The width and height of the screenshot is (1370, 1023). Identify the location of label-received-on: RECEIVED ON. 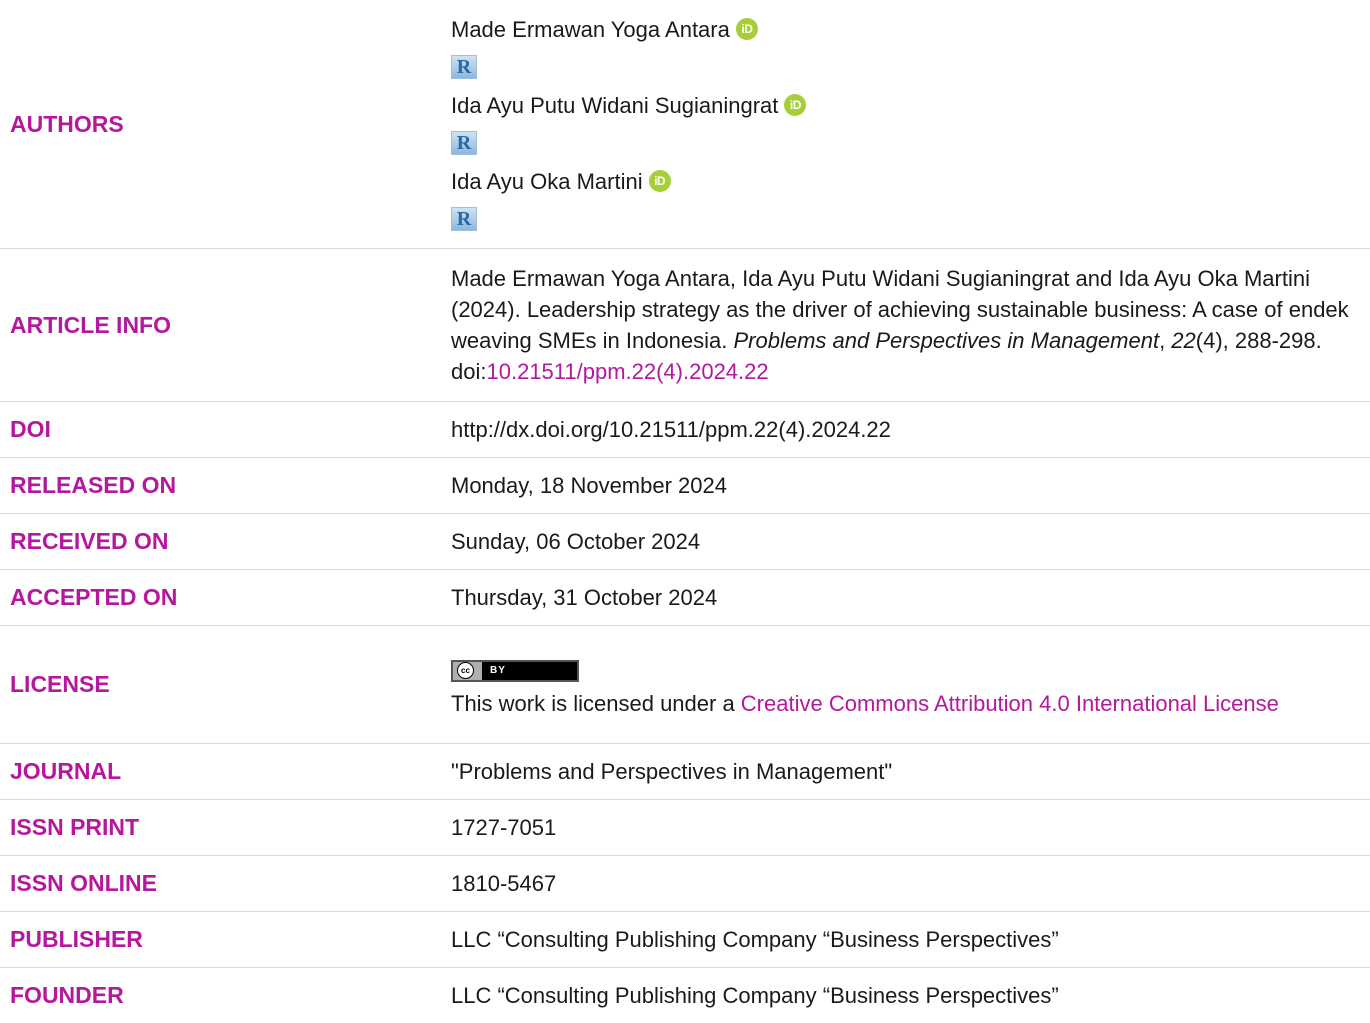
(225, 542).